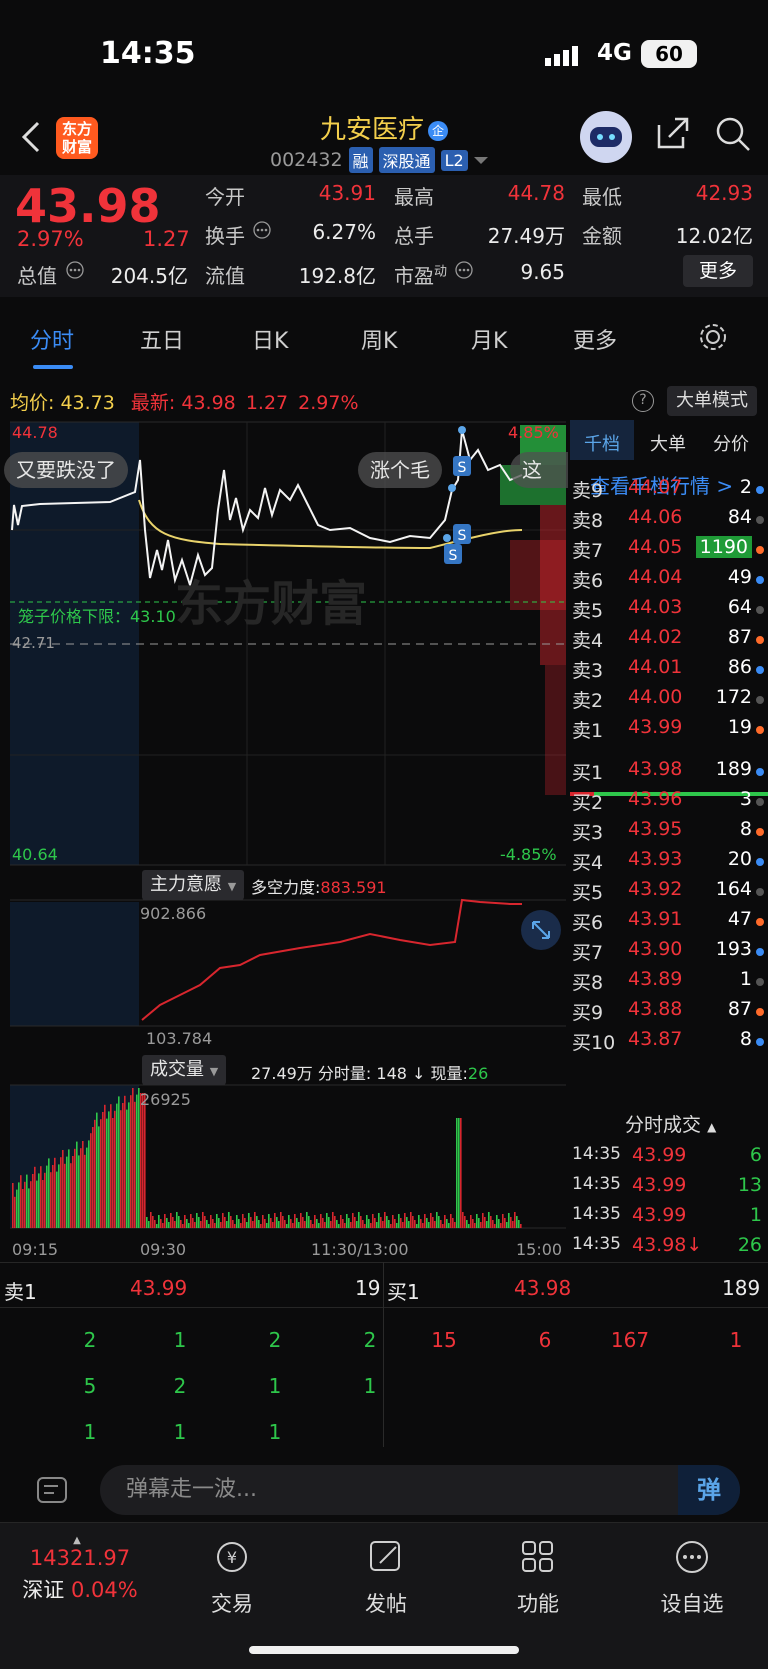 The image size is (768, 1669). I want to click on help-icon: ?, so click(643, 401).